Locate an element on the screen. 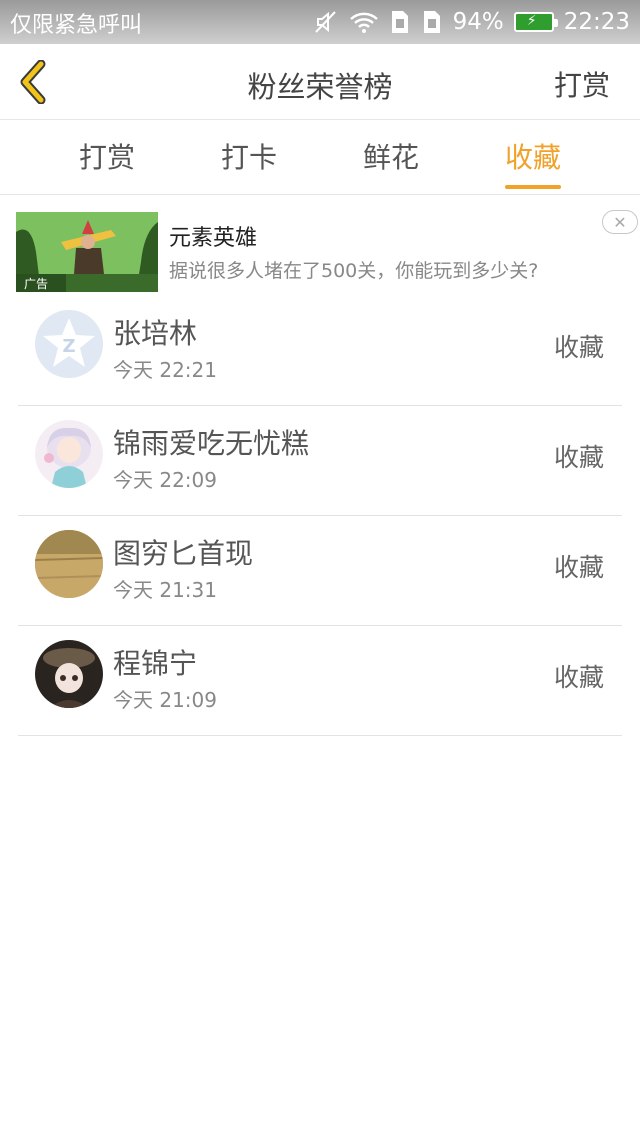  ad-title: 元素英雄 is located at coordinates (213, 236).